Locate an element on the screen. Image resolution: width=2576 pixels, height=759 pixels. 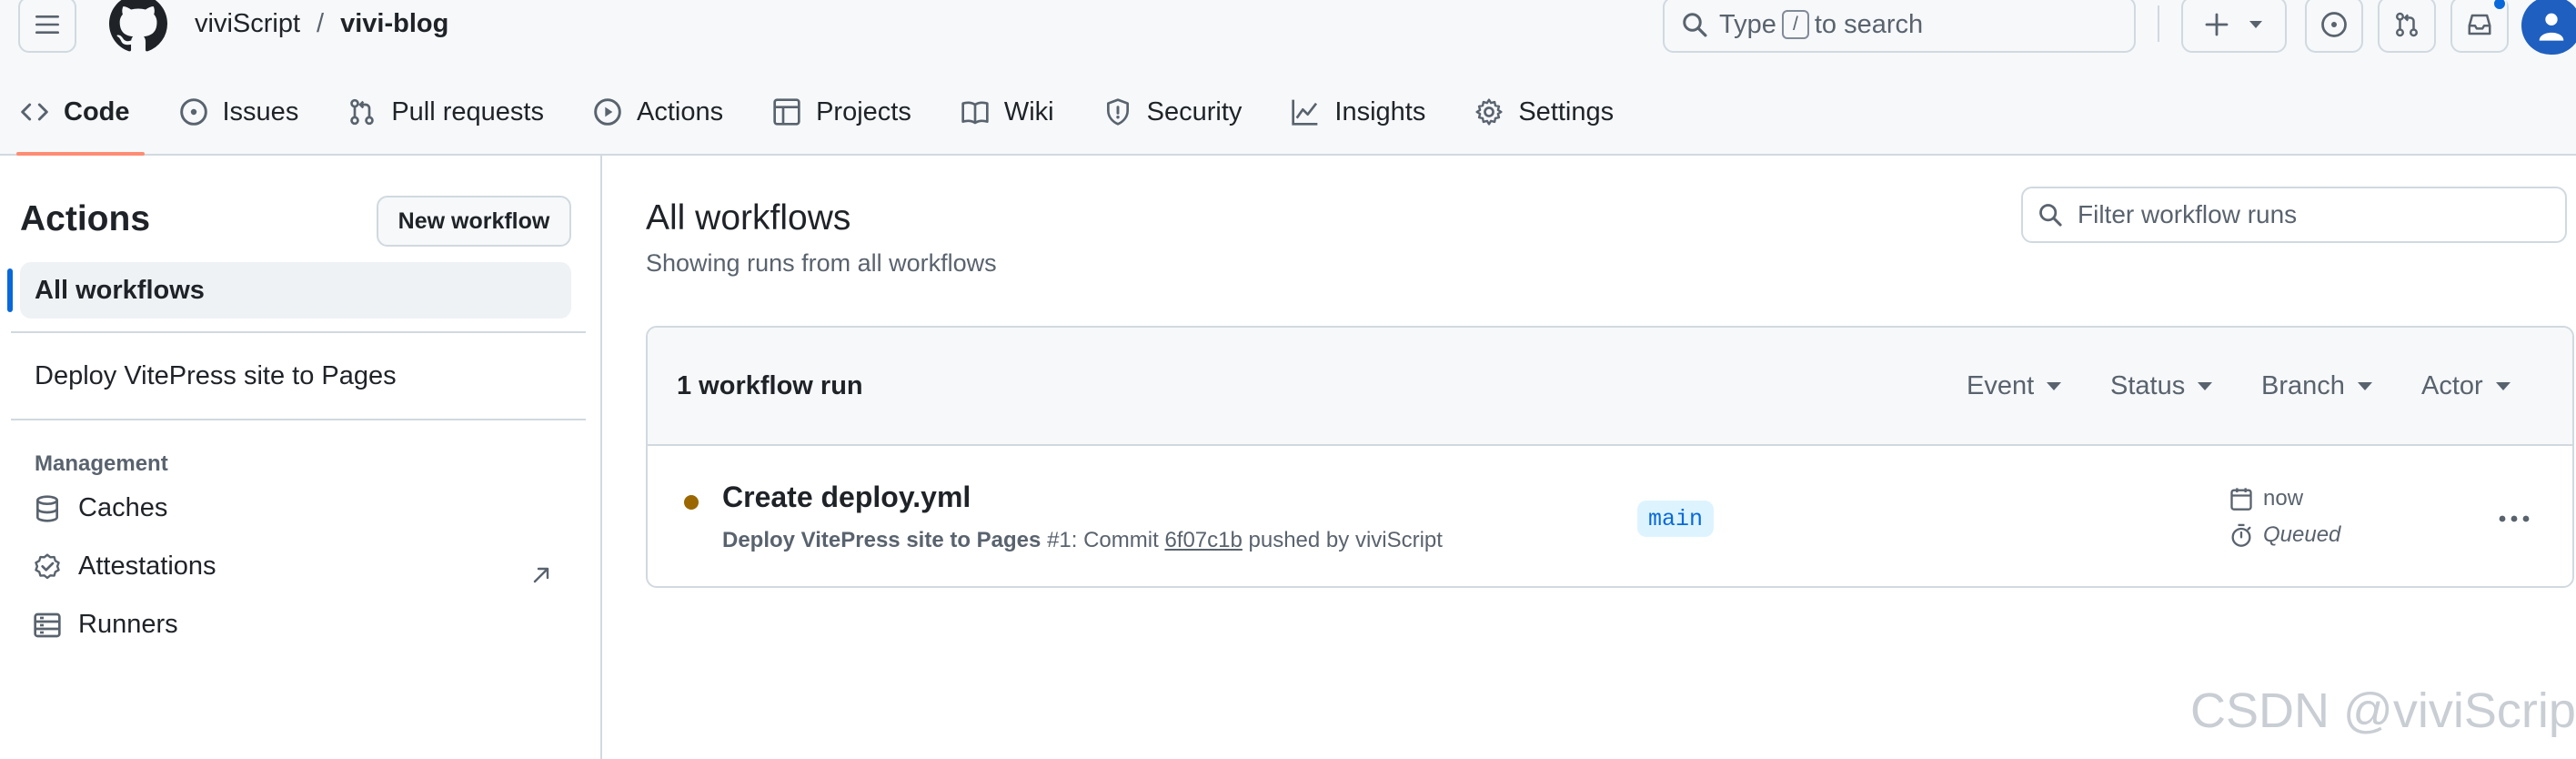
run-number: #1 is located at coordinates (1059, 540).